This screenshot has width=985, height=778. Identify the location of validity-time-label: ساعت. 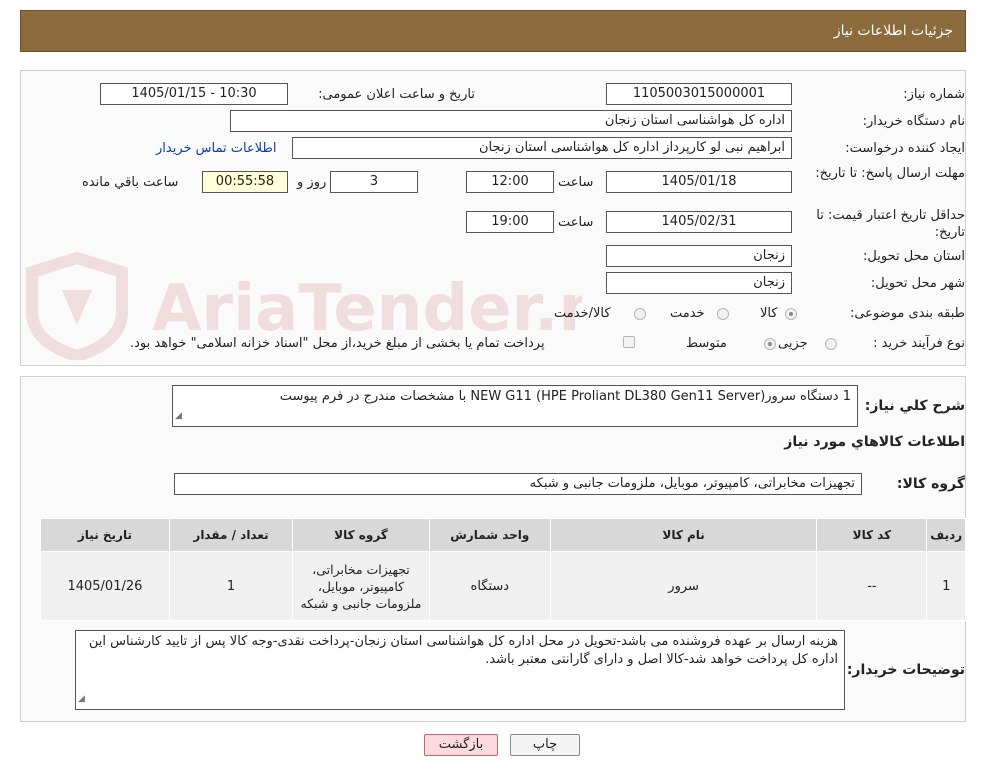
(576, 222).